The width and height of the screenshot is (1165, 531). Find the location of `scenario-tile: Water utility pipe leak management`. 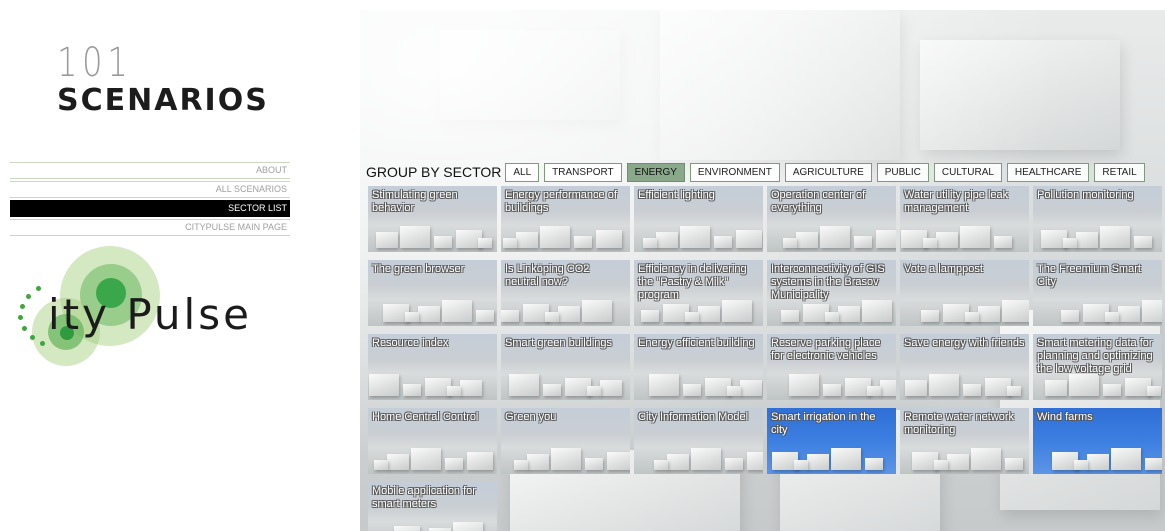

scenario-tile: Water utility pipe leak management is located at coordinates (964, 219).